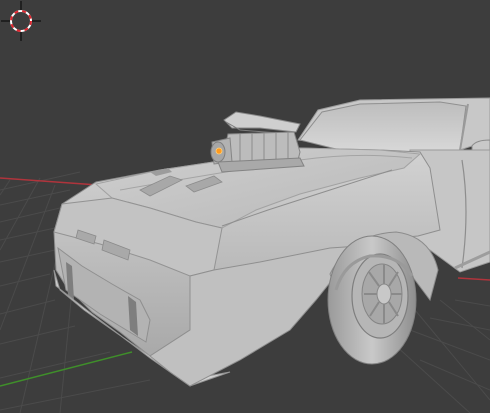 This screenshot has width=490, height=413. Describe the element at coordinates (257, 142) in the screenshot. I see `supercharger` at that location.